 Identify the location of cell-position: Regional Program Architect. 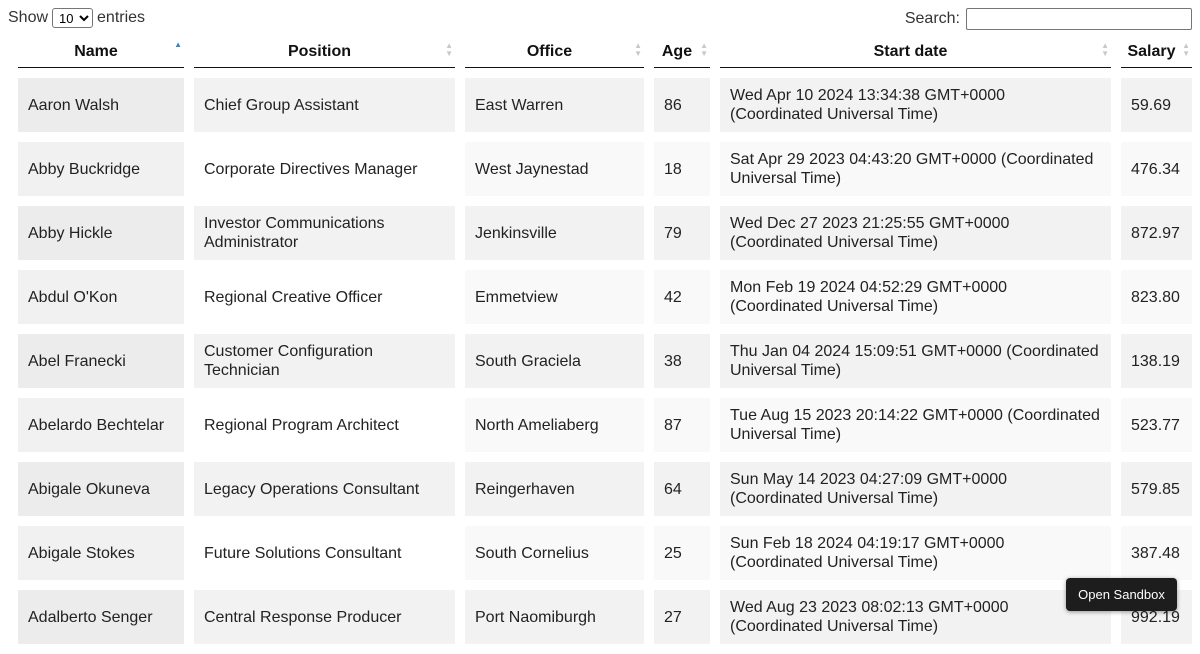
(324, 425).